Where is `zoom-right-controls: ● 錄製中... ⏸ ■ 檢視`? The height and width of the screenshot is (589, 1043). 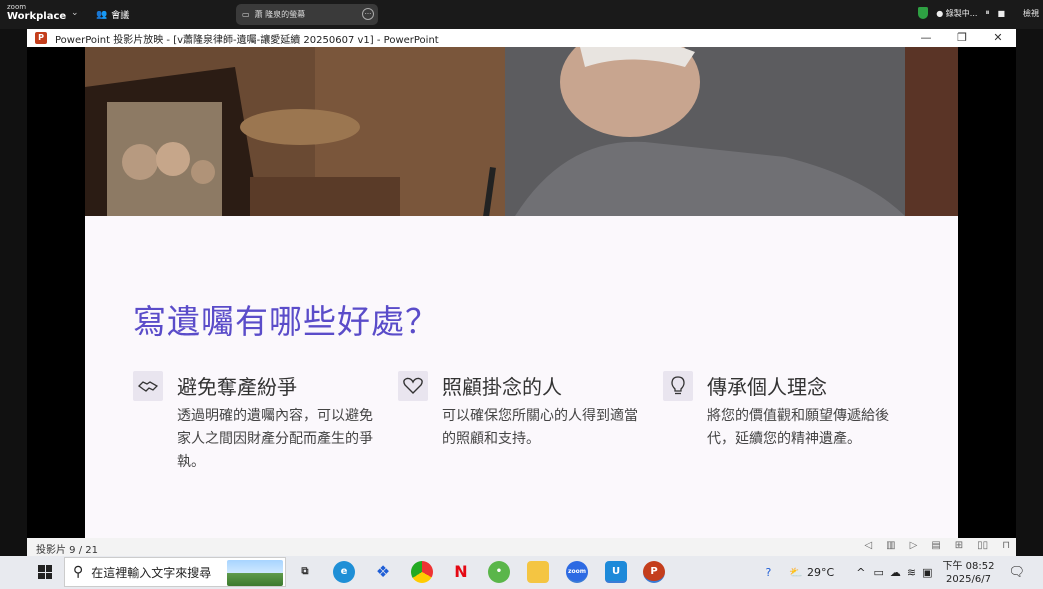 zoom-right-controls: ● 錄製中... ⏸ ■ 檢視 is located at coordinates (978, 13).